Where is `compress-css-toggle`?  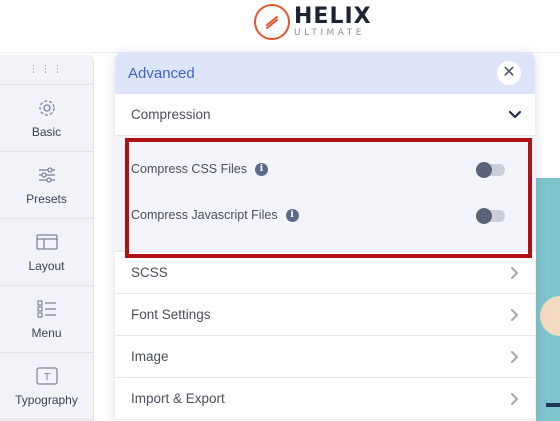 compress-css-toggle is located at coordinates (490, 170).